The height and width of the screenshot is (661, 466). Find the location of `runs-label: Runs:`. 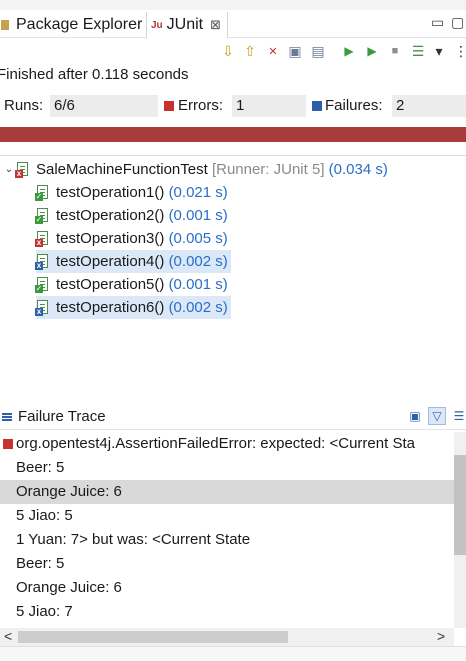

runs-label: Runs: is located at coordinates (24, 105).